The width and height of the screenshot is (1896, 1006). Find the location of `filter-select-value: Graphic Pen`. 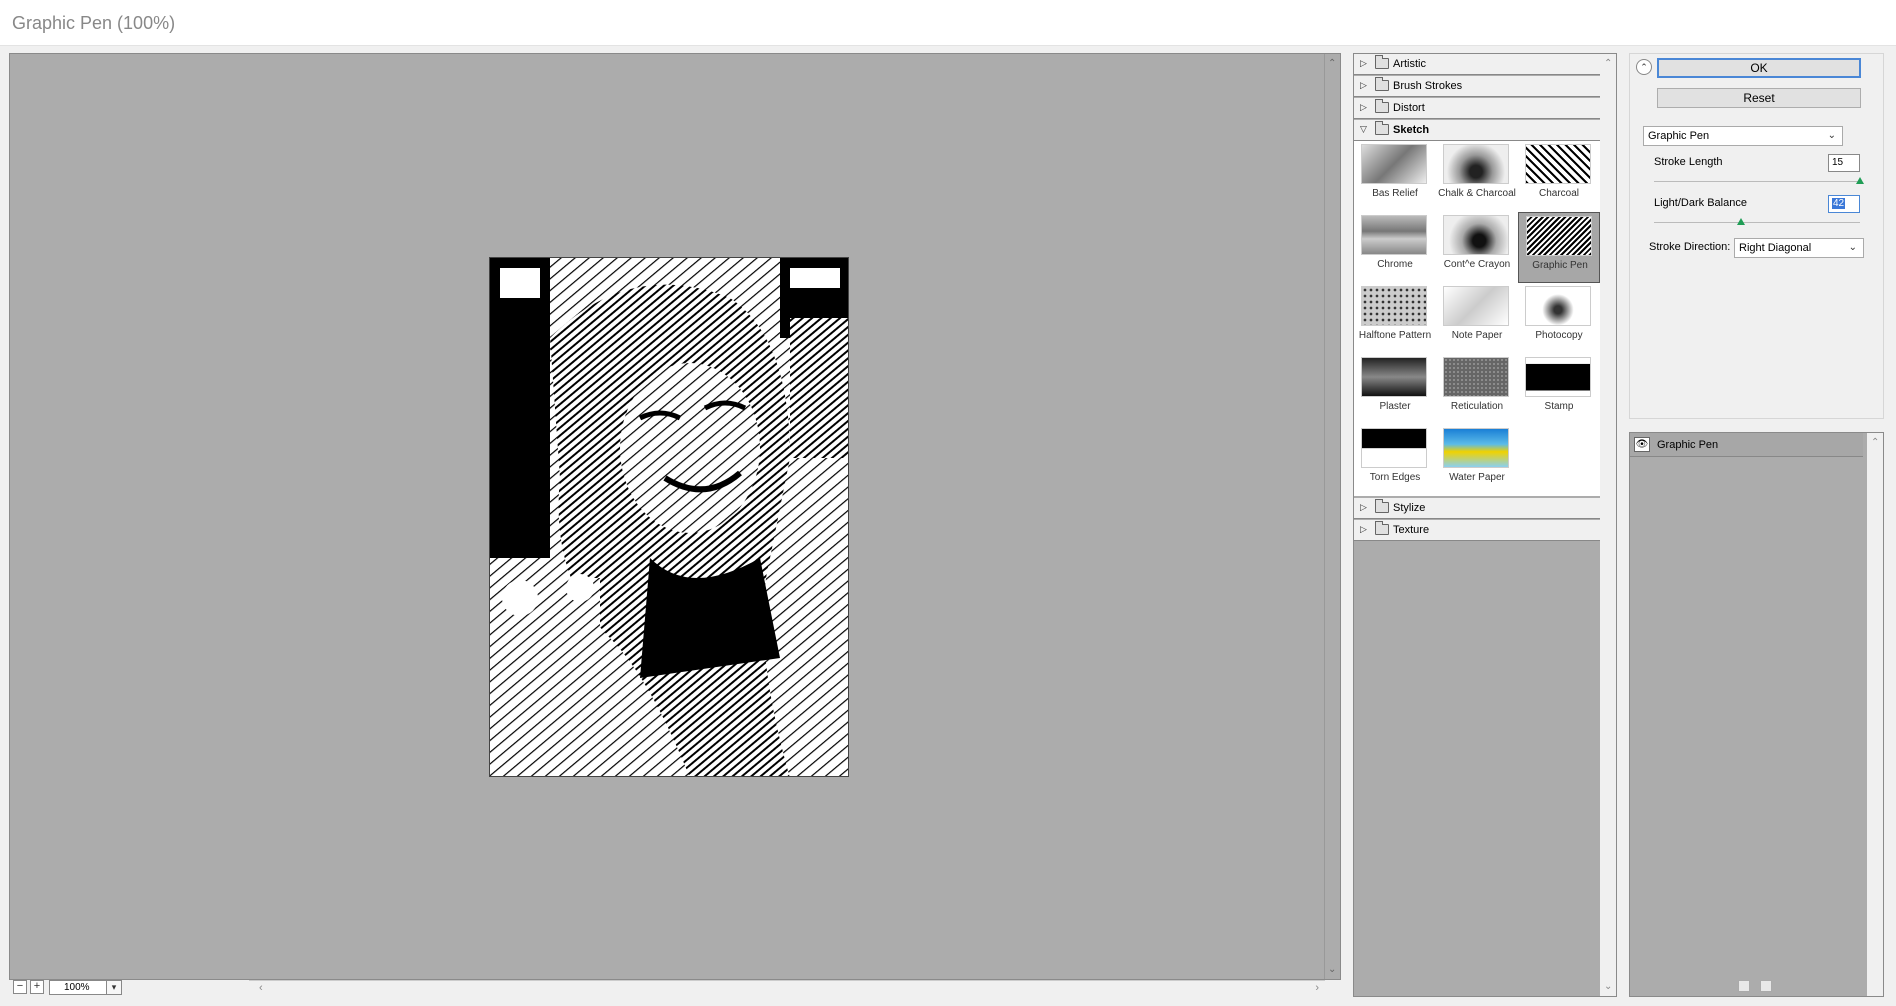

filter-select-value: Graphic Pen is located at coordinates (1679, 136).